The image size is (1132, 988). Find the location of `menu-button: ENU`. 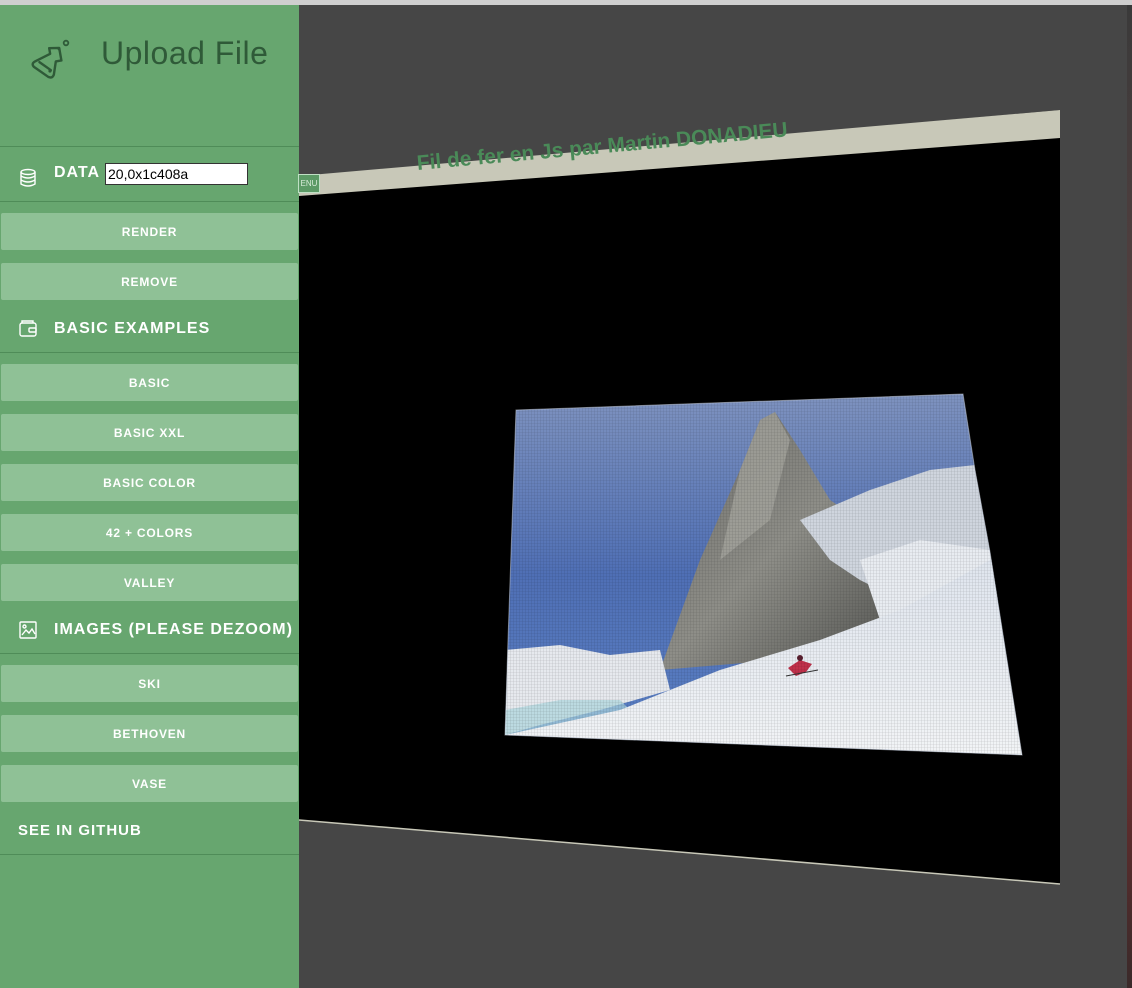

menu-button: ENU is located at coordinates (309, 183).